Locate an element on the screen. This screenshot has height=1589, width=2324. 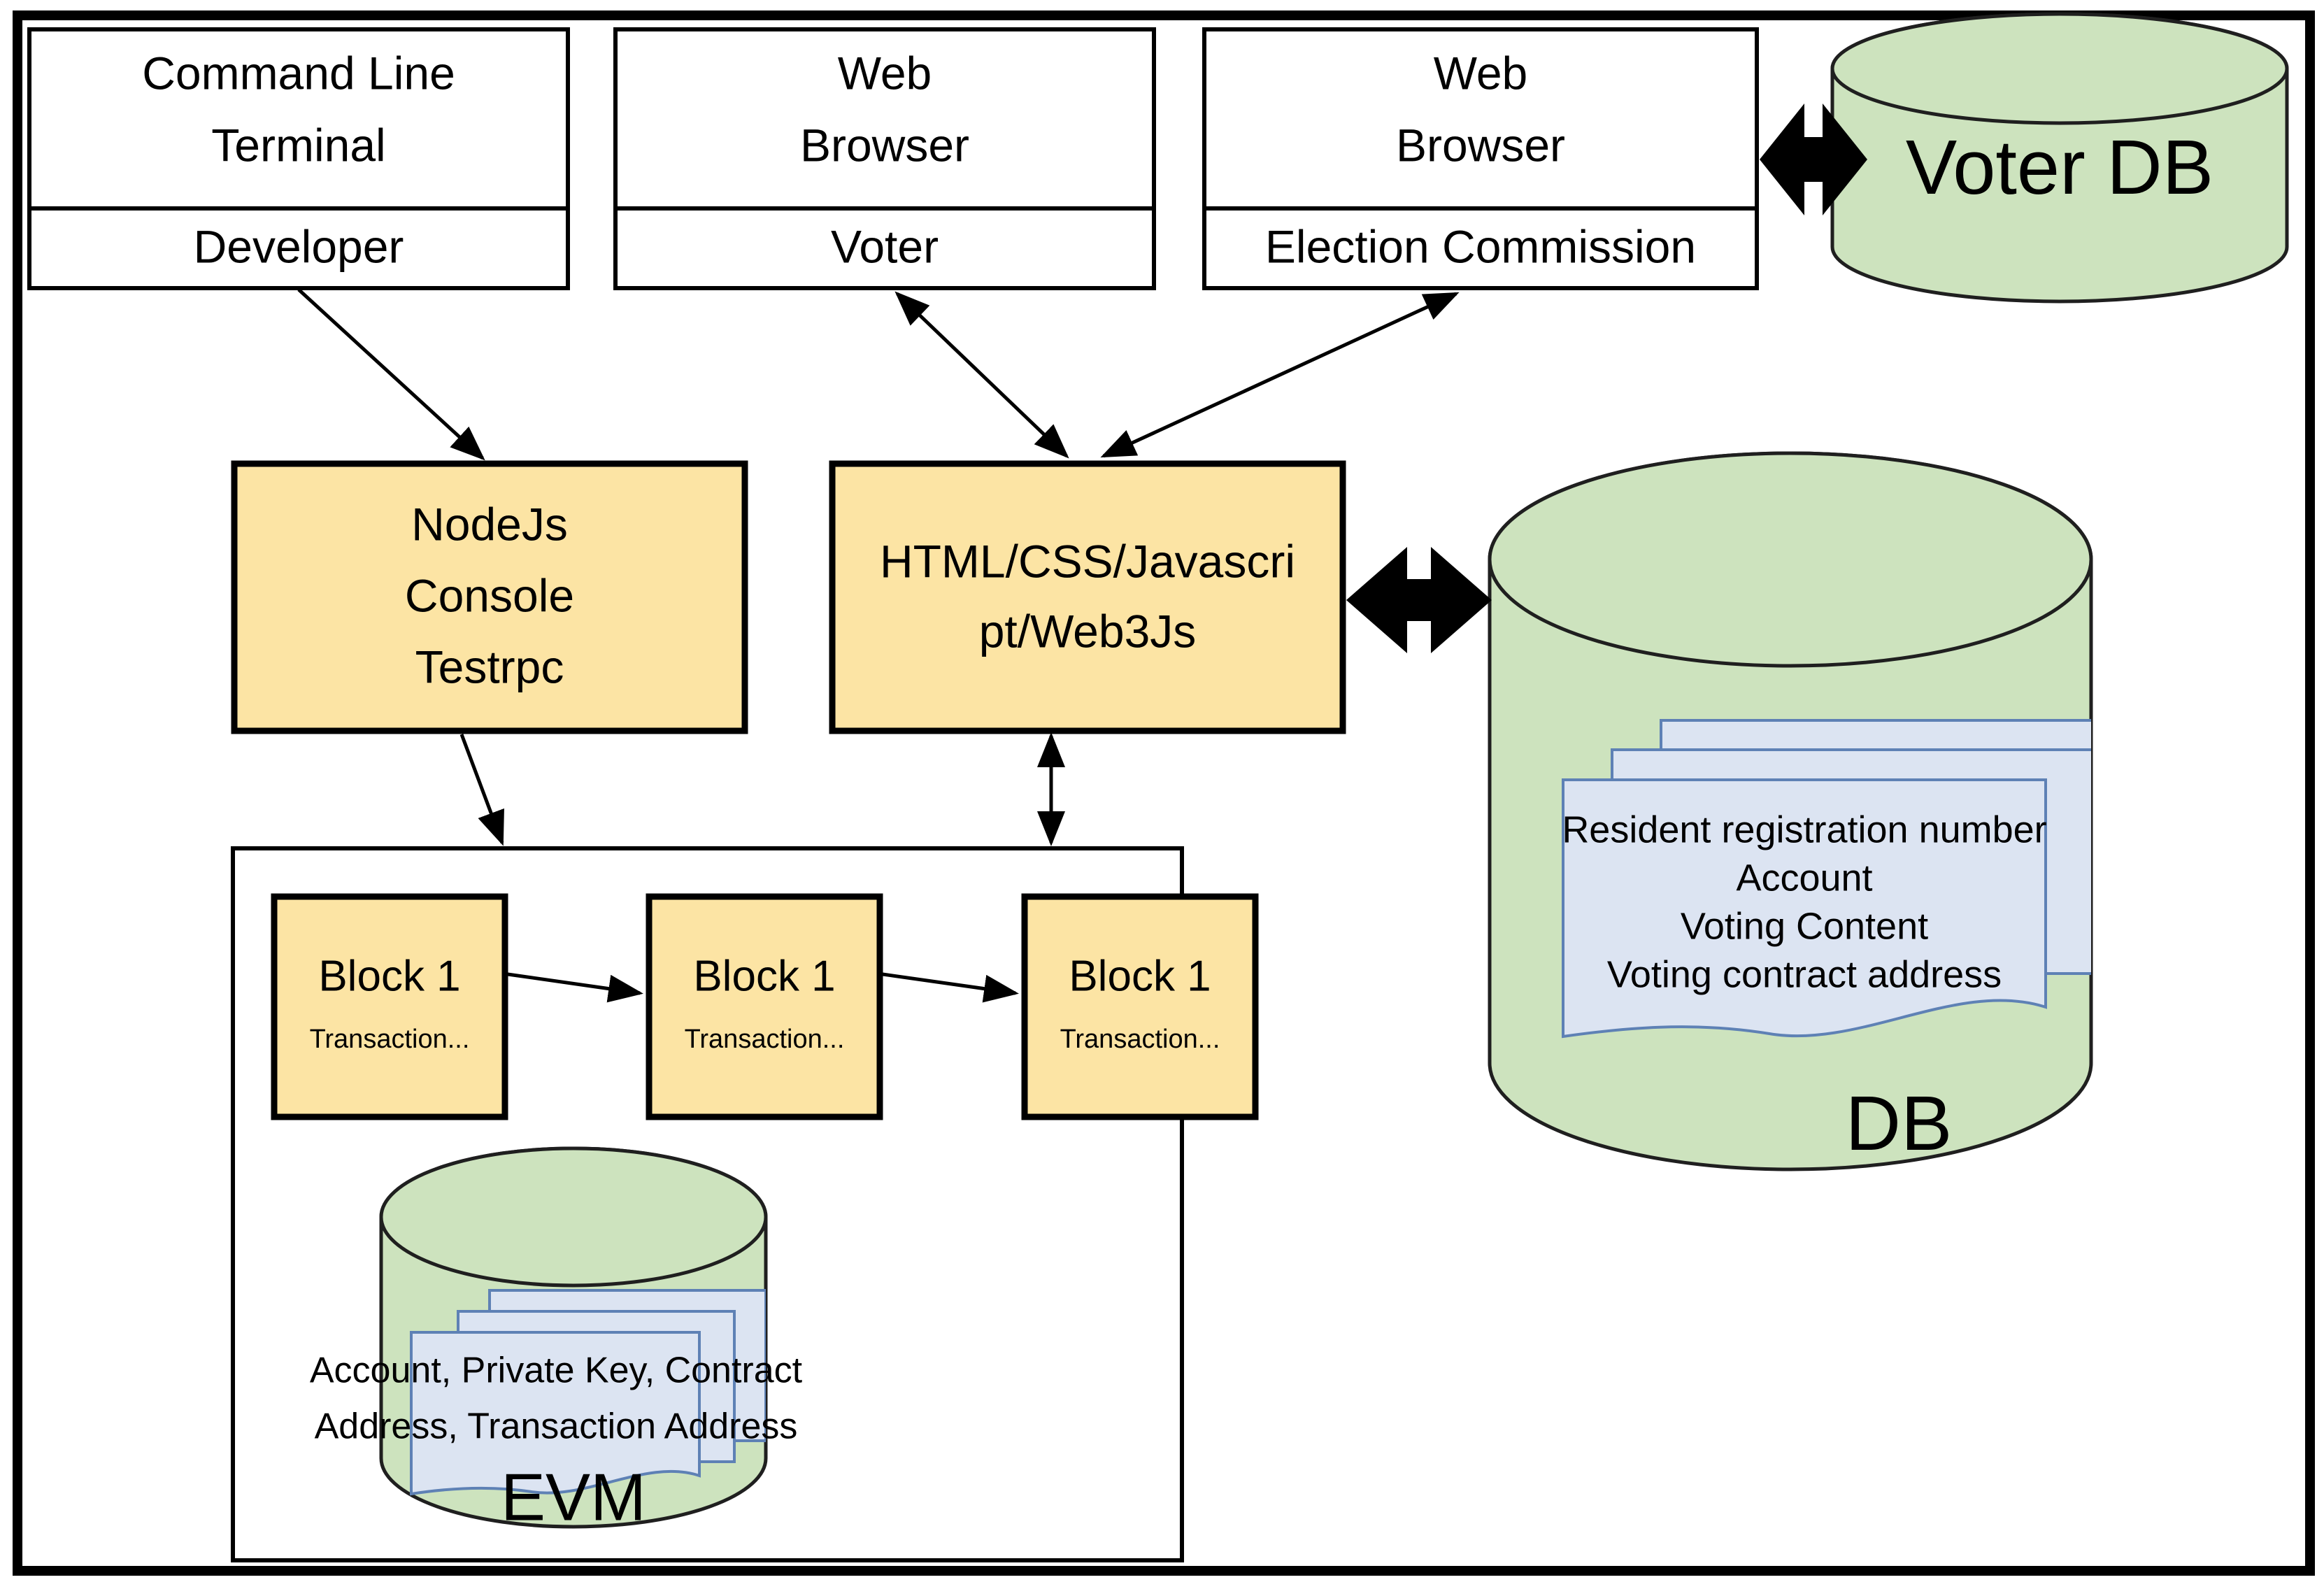
main-db-doc-line-2: Voting Content is located at coordinates (1804, 926).